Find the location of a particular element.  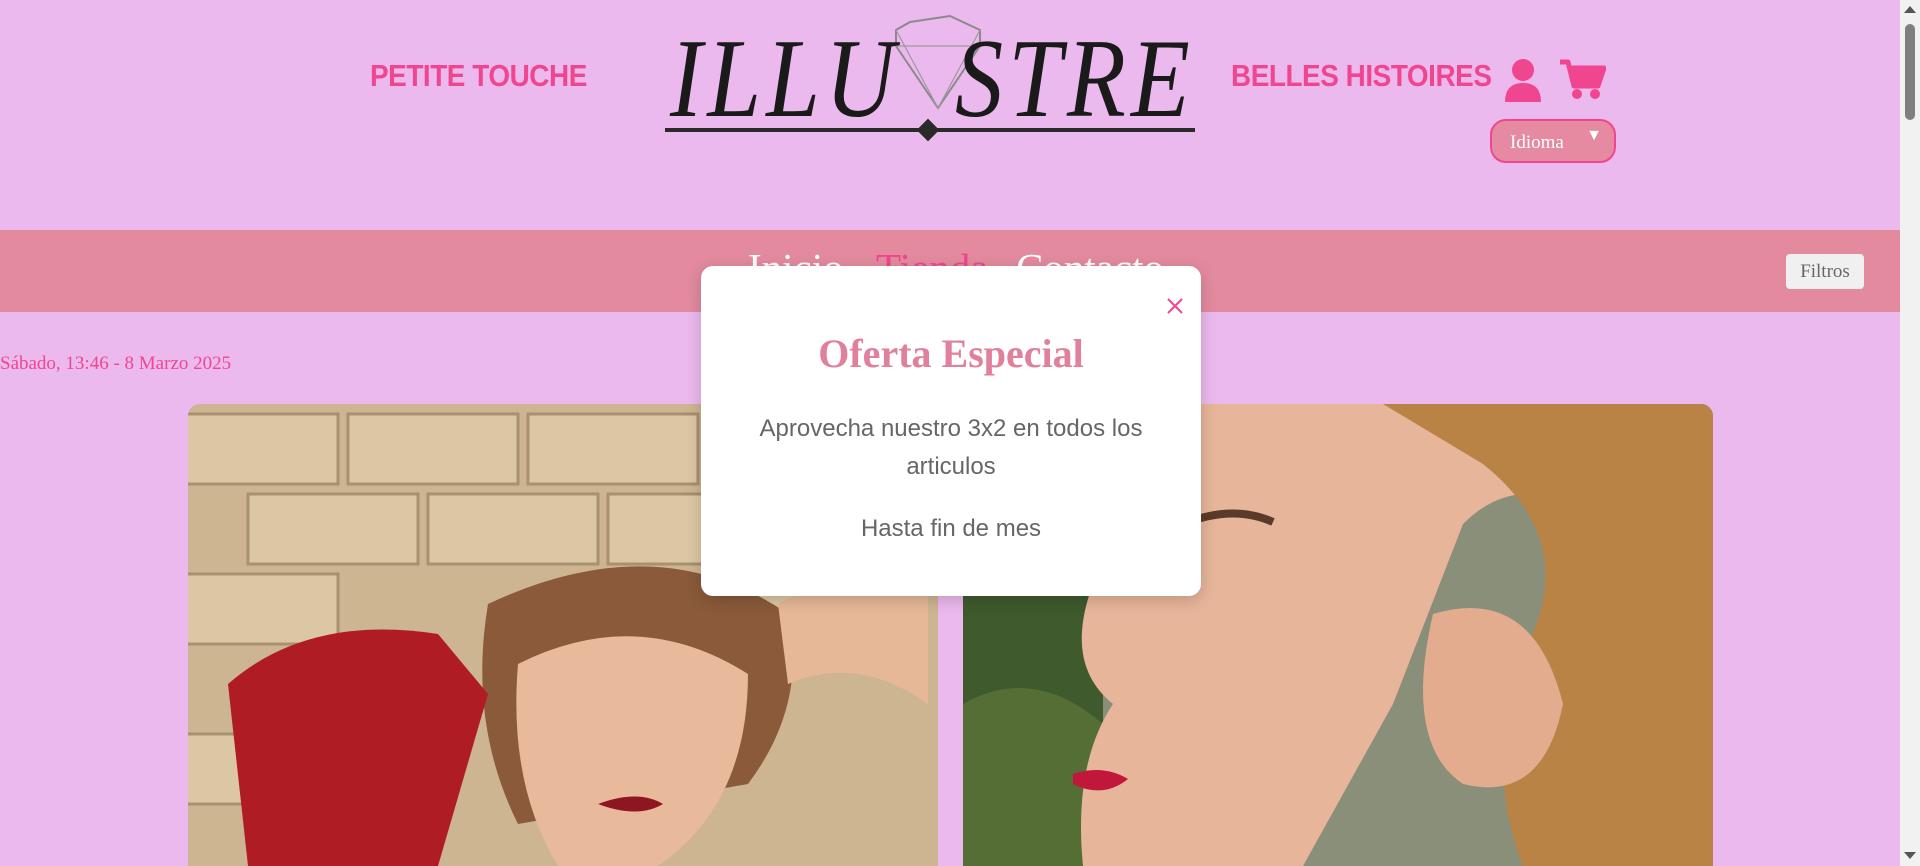

petite-touche-link: PETITE TOUCHE is located at coordinates (478, 76).